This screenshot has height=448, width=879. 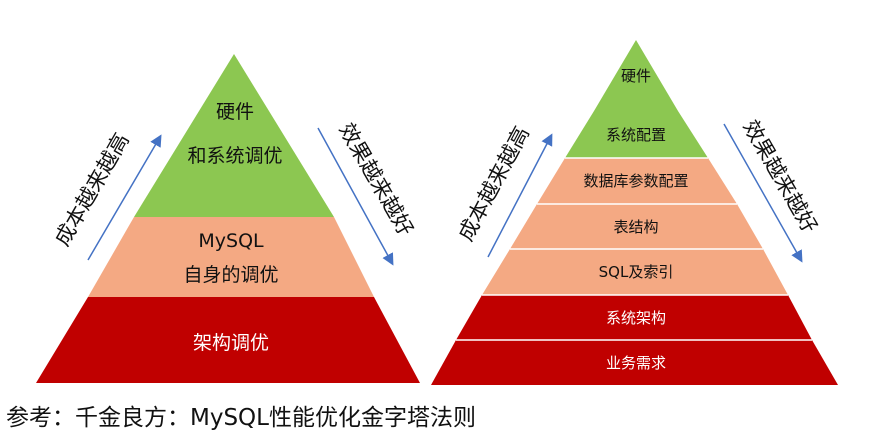 What do you see at coordinates (241, 418) in the screenshot?
I see `source-caption: 参考：千金良方：MySQL性能优化金字塔法则` at bounding box center [241, 418].